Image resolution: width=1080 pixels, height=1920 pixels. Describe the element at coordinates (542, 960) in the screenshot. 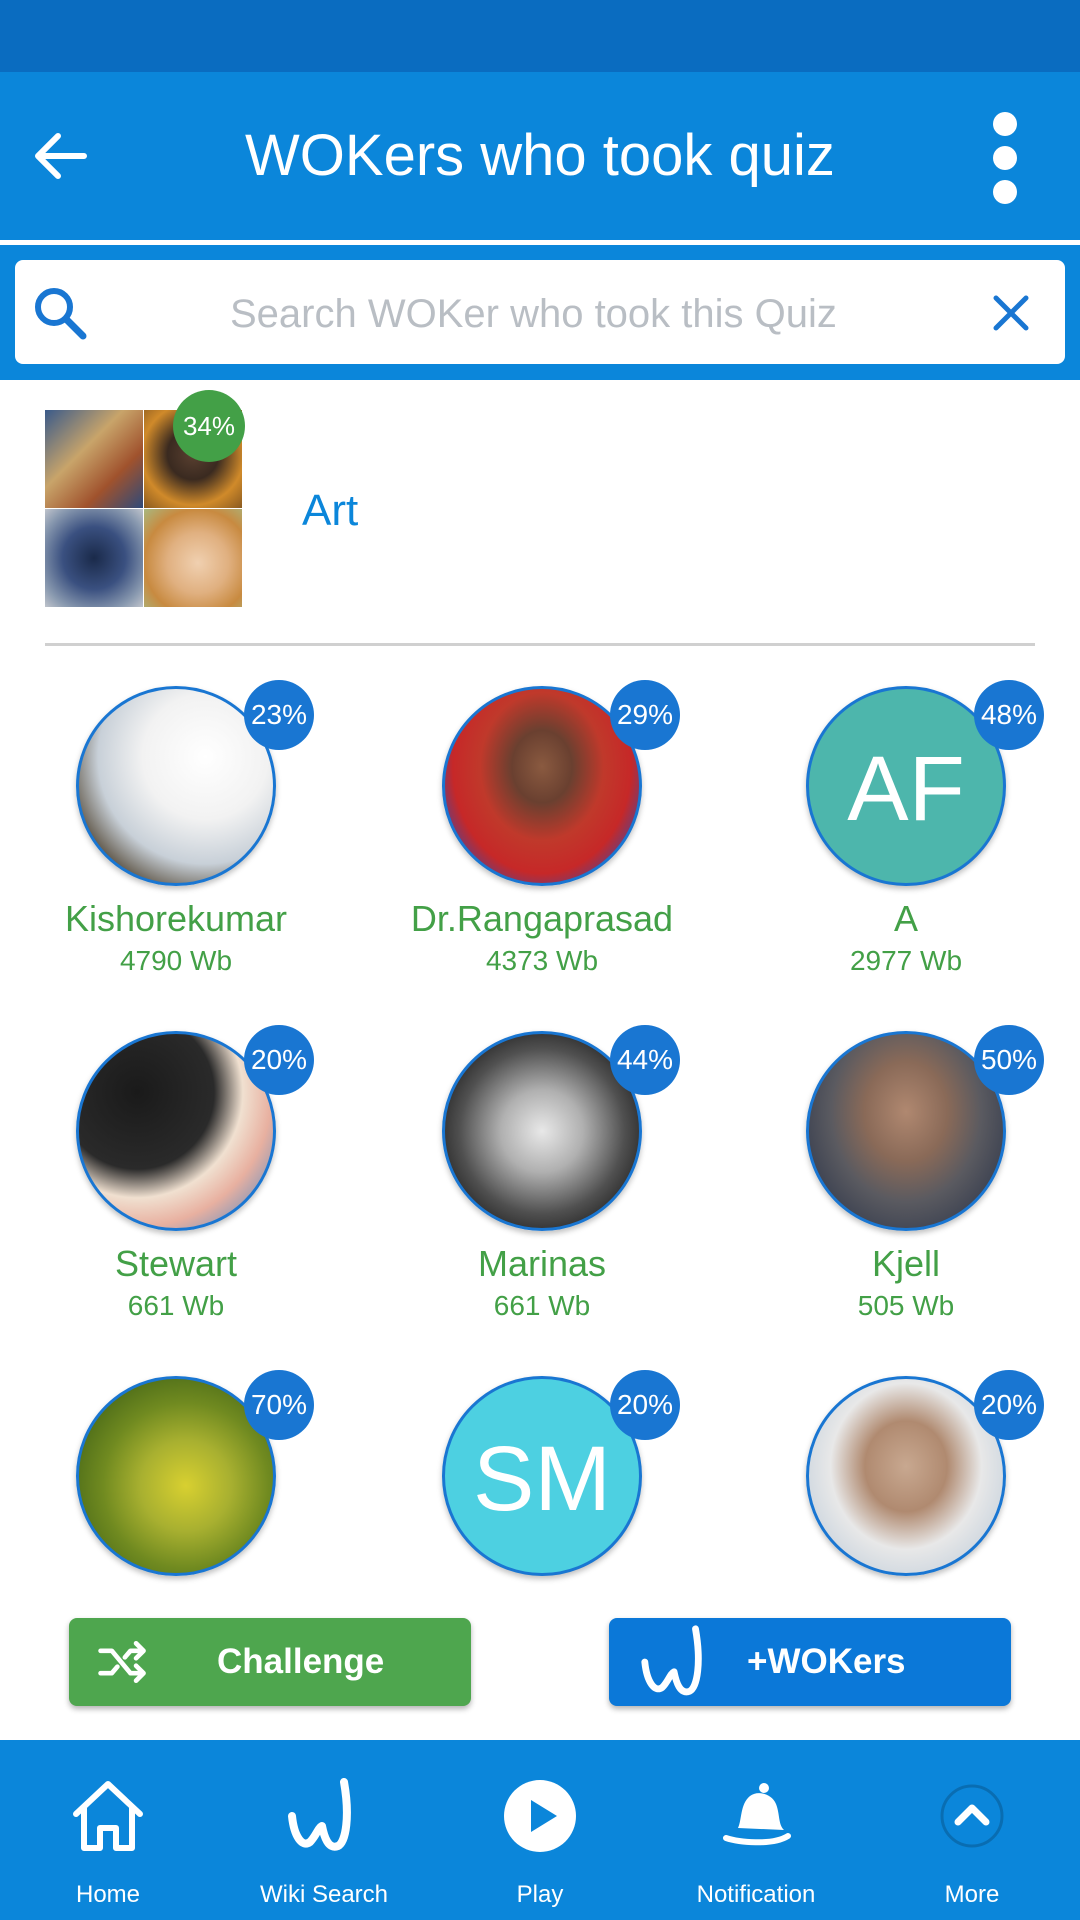

I see `user-score: 4373 Wb` at that location.